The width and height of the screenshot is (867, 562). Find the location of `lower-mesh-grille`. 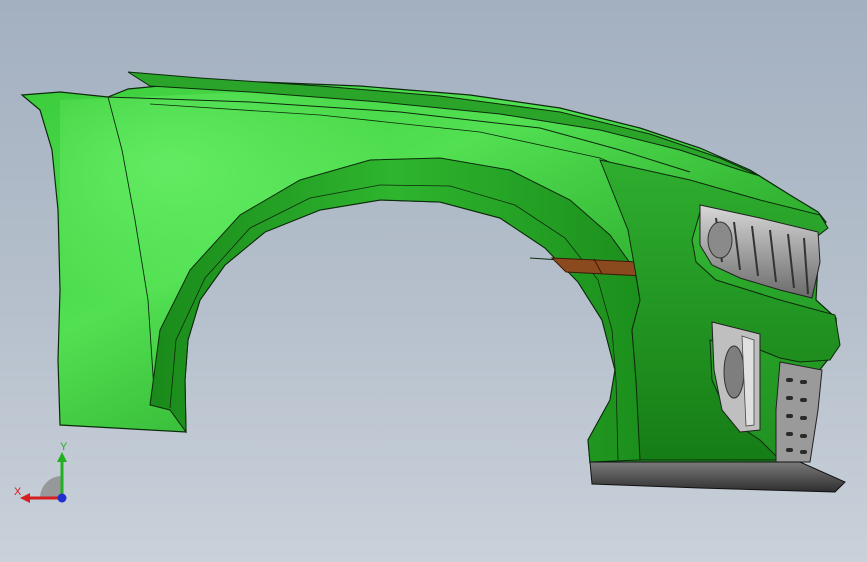

lower-mesh-grille is located at coordinates (799, 412).